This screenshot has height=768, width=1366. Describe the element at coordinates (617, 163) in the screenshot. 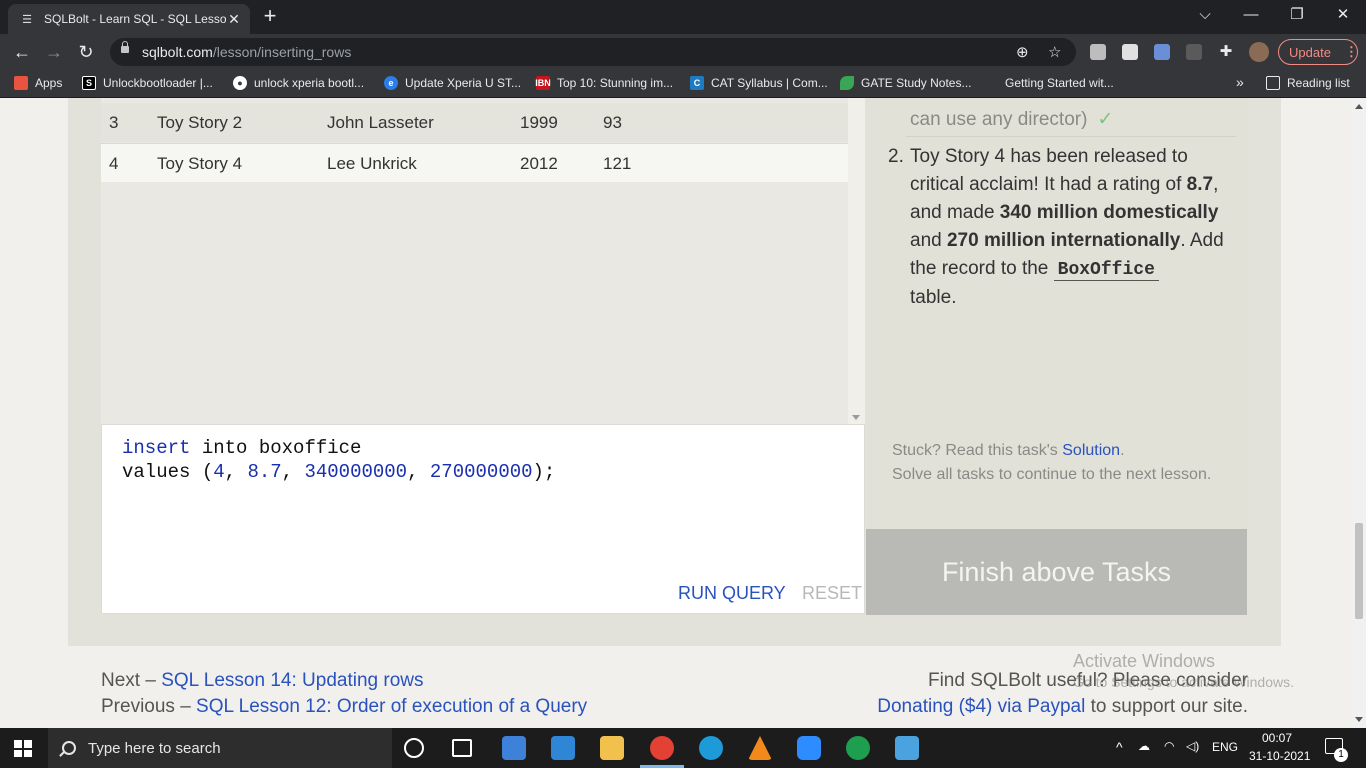

I see `cell-length: 121` at that location.